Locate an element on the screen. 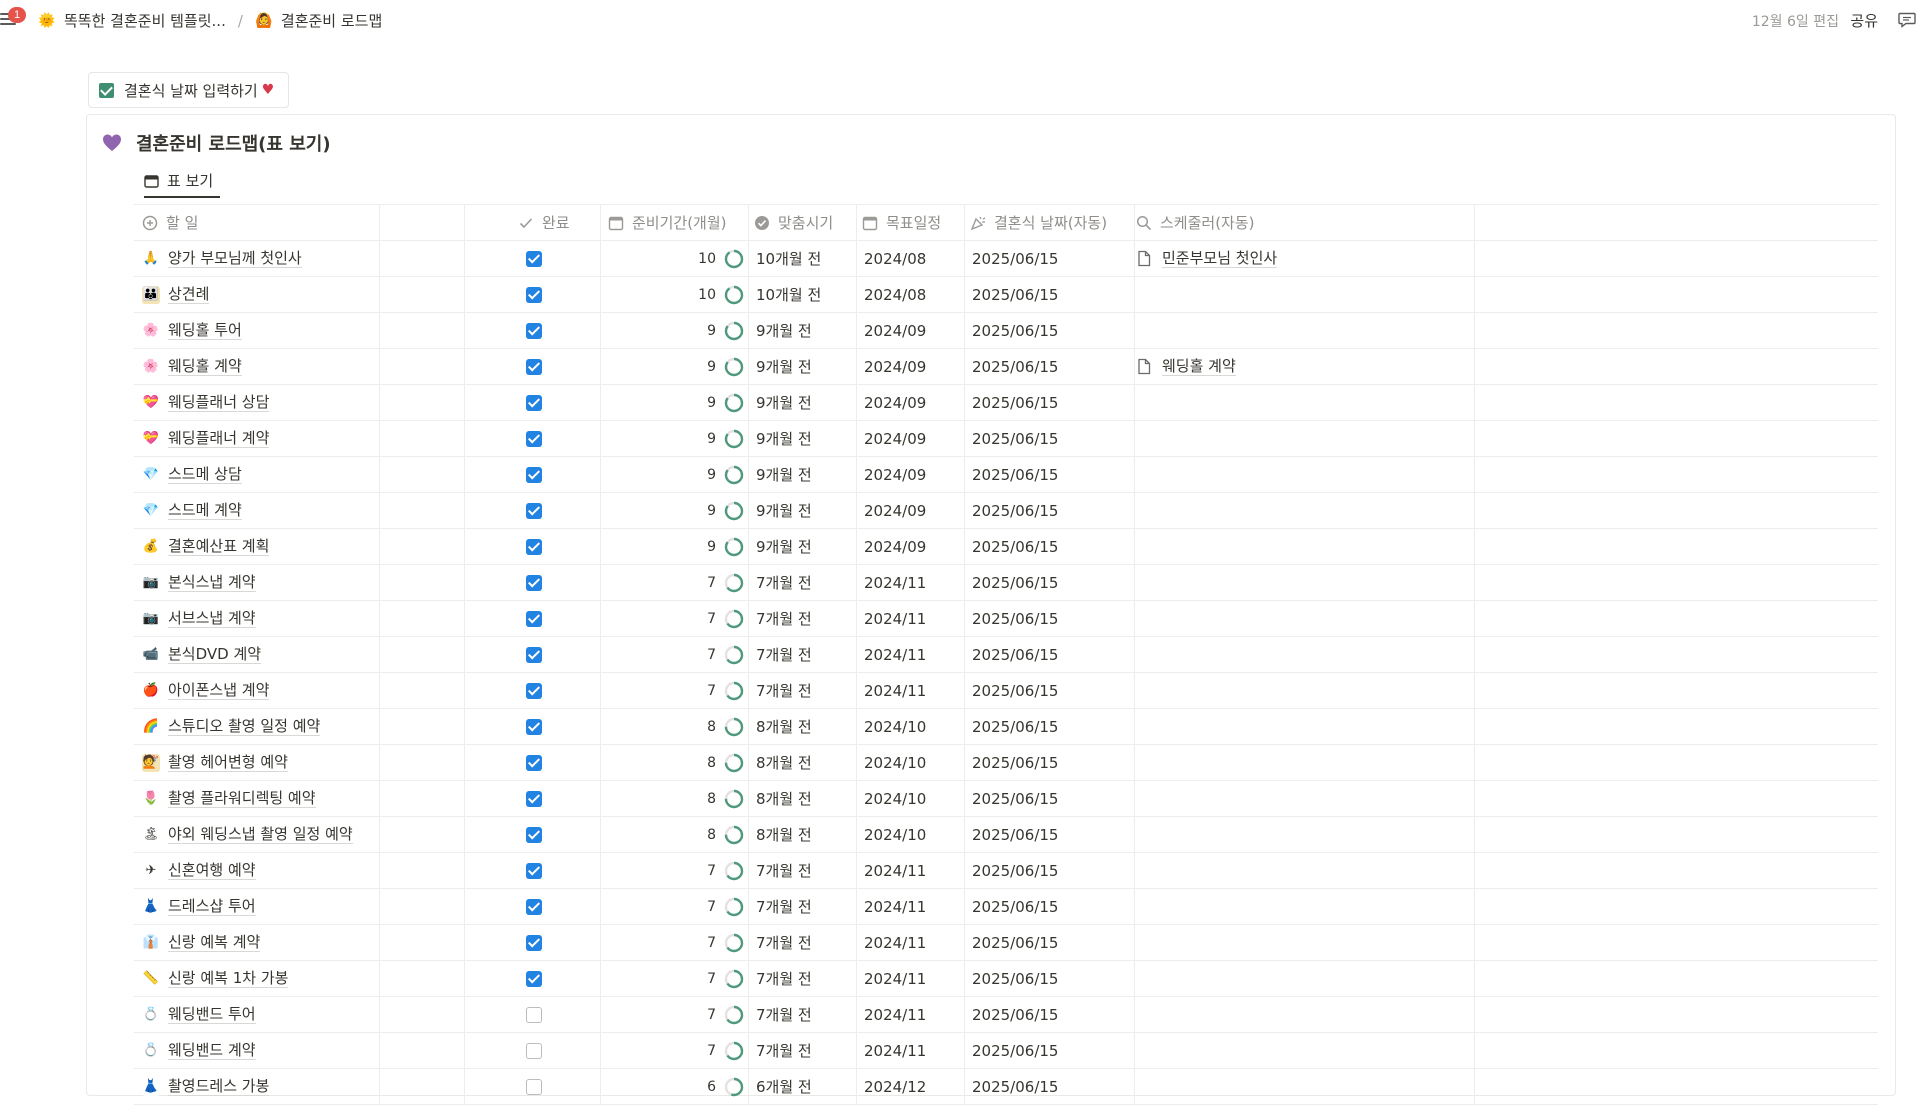  task-cell: 🌈 스튜디오 촬영 일정 예약 is located at coordinates (327, 726).